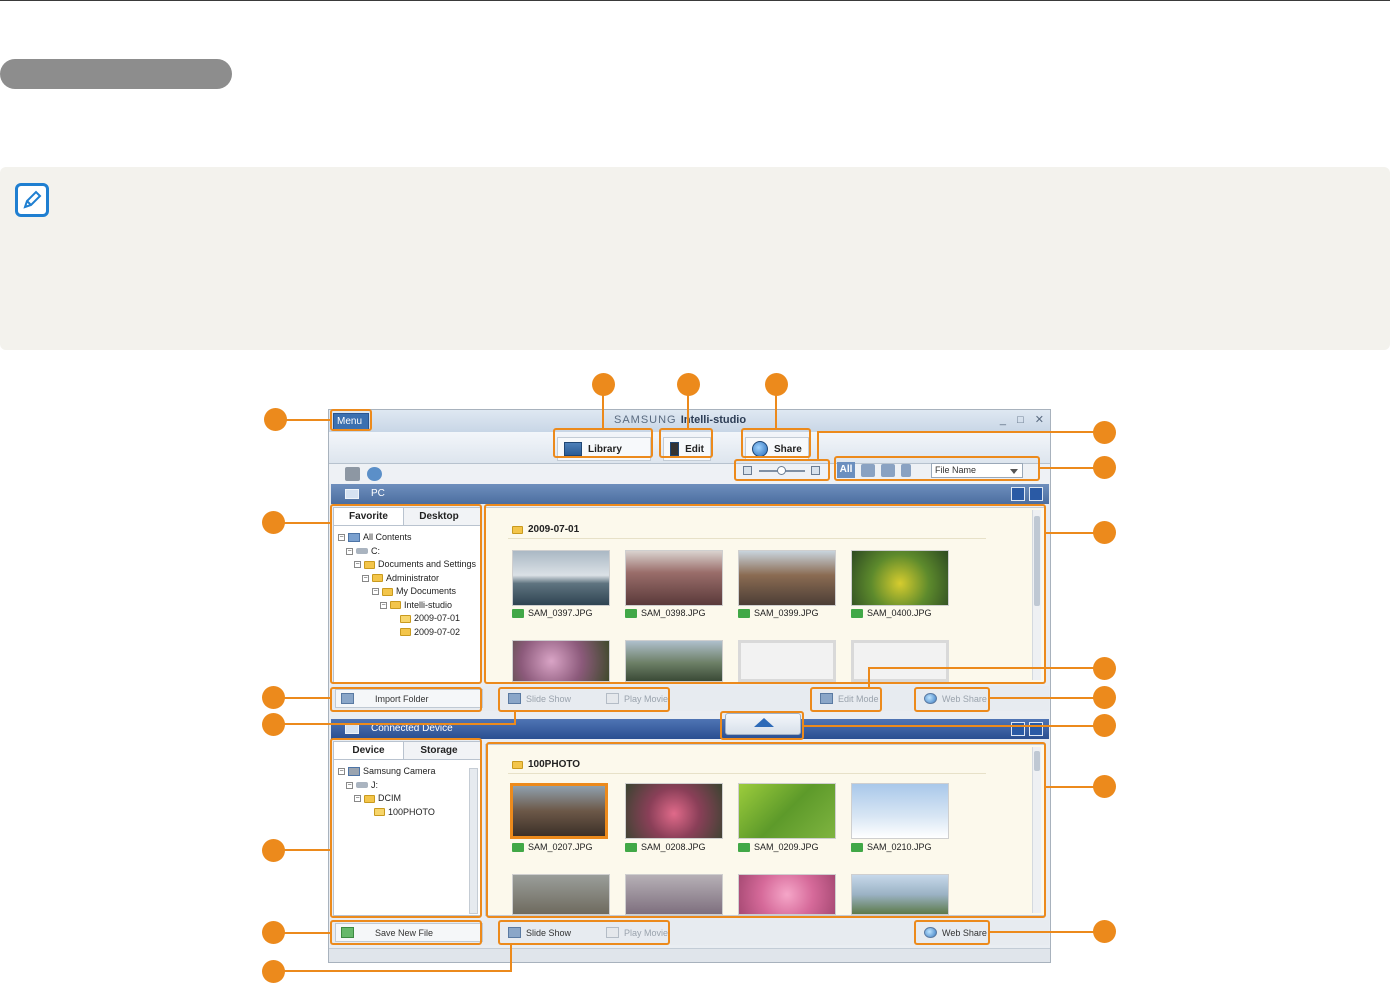 The image size is (1390, 984). What do you see at coordinates (952, 932) in the screenshot?
I see `highlight-device-webshare` at bounding box center [952, 932].